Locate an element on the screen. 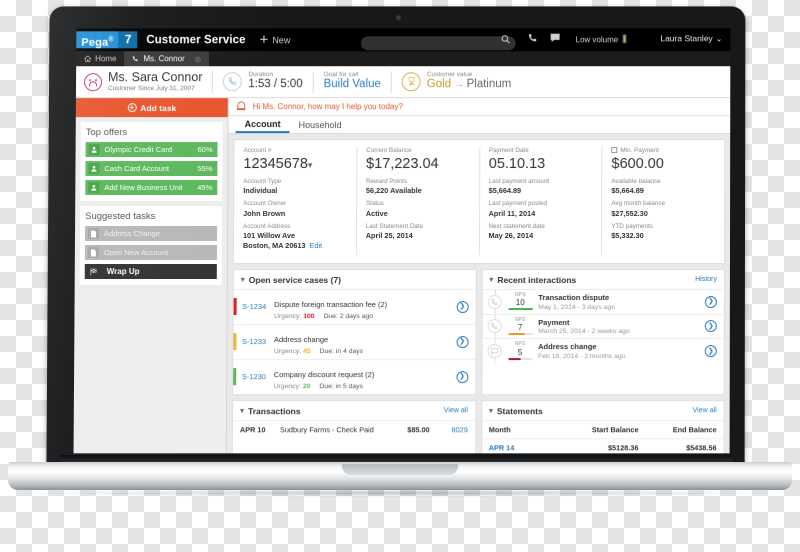 The height and width of the screenshot is (552, 800). offer-item: Olympic Credit Card 60% is located at coordinates (151, 150).